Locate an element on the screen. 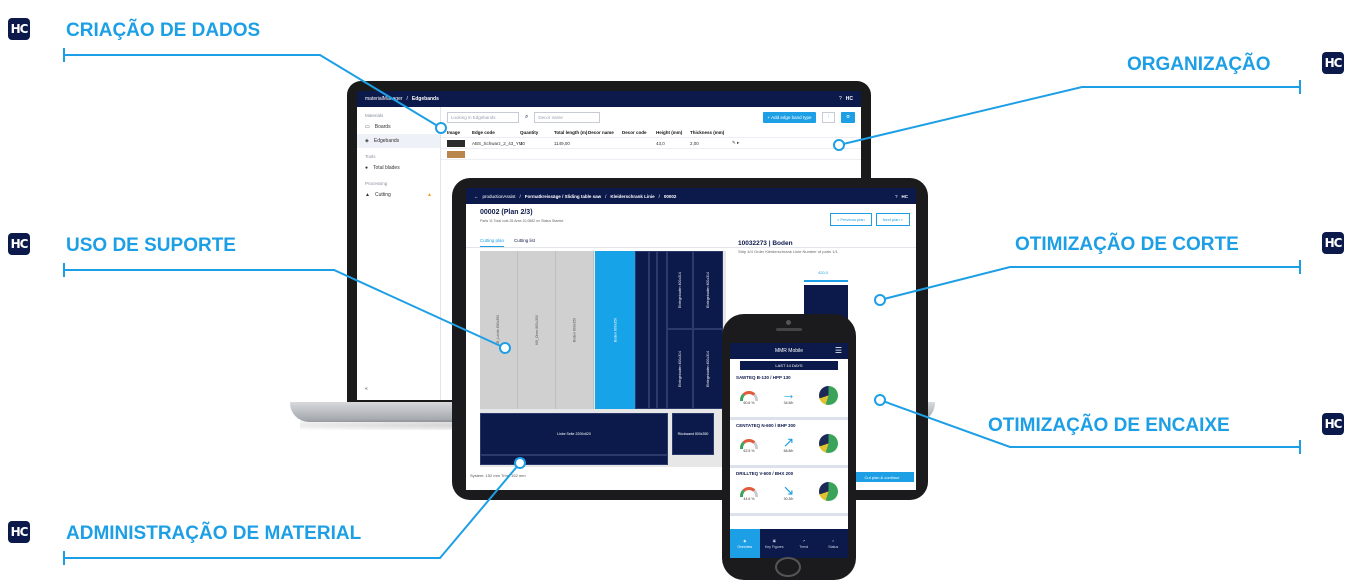 The height and width of the screenshot is (580, 1368). cutting-icon: ▲ is located at coordinates (367, 195).